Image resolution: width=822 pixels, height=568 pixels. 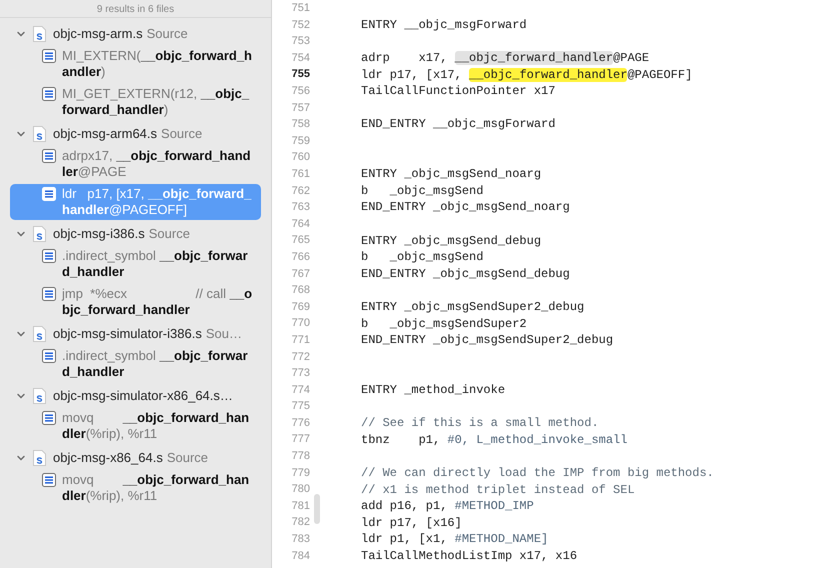 What do you see at coordinates (156, 102) in the screenshot?
I see `result-text: MI_GET_EXTERN(r12, __objc_forward_handler)` at bounding box center [156, 102].